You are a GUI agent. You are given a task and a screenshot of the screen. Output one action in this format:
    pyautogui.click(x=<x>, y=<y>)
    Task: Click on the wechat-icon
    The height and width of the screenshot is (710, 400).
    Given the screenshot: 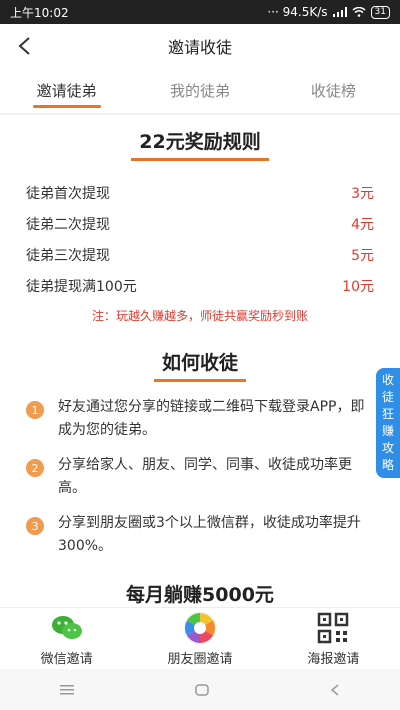 What is the action you would take?
    pyautogui.click(x=66, y=627)
    